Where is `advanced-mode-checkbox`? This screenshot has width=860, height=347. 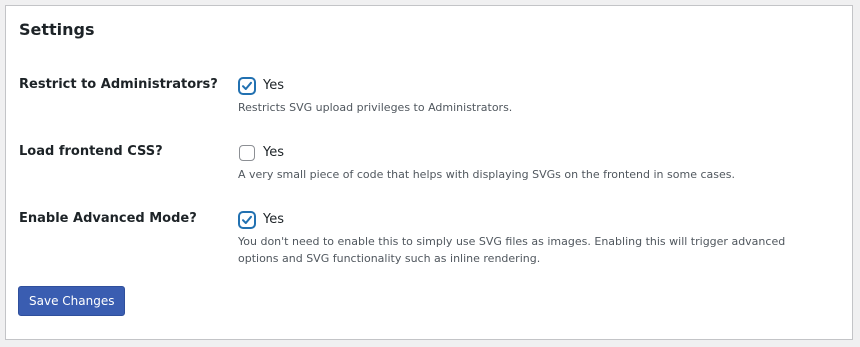
advanced-mode-checkbox is located at coordinates (247, 220).